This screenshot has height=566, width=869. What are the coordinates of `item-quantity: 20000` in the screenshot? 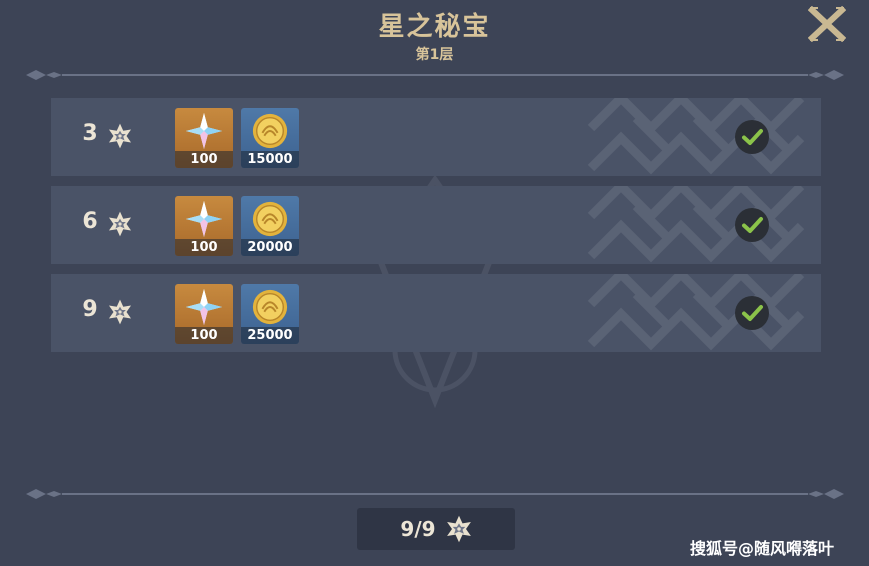 It's located at (270, 247).